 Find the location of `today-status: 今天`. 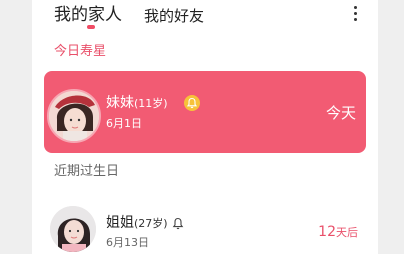

today-status: 今天 is located at coordinates (340, 113).